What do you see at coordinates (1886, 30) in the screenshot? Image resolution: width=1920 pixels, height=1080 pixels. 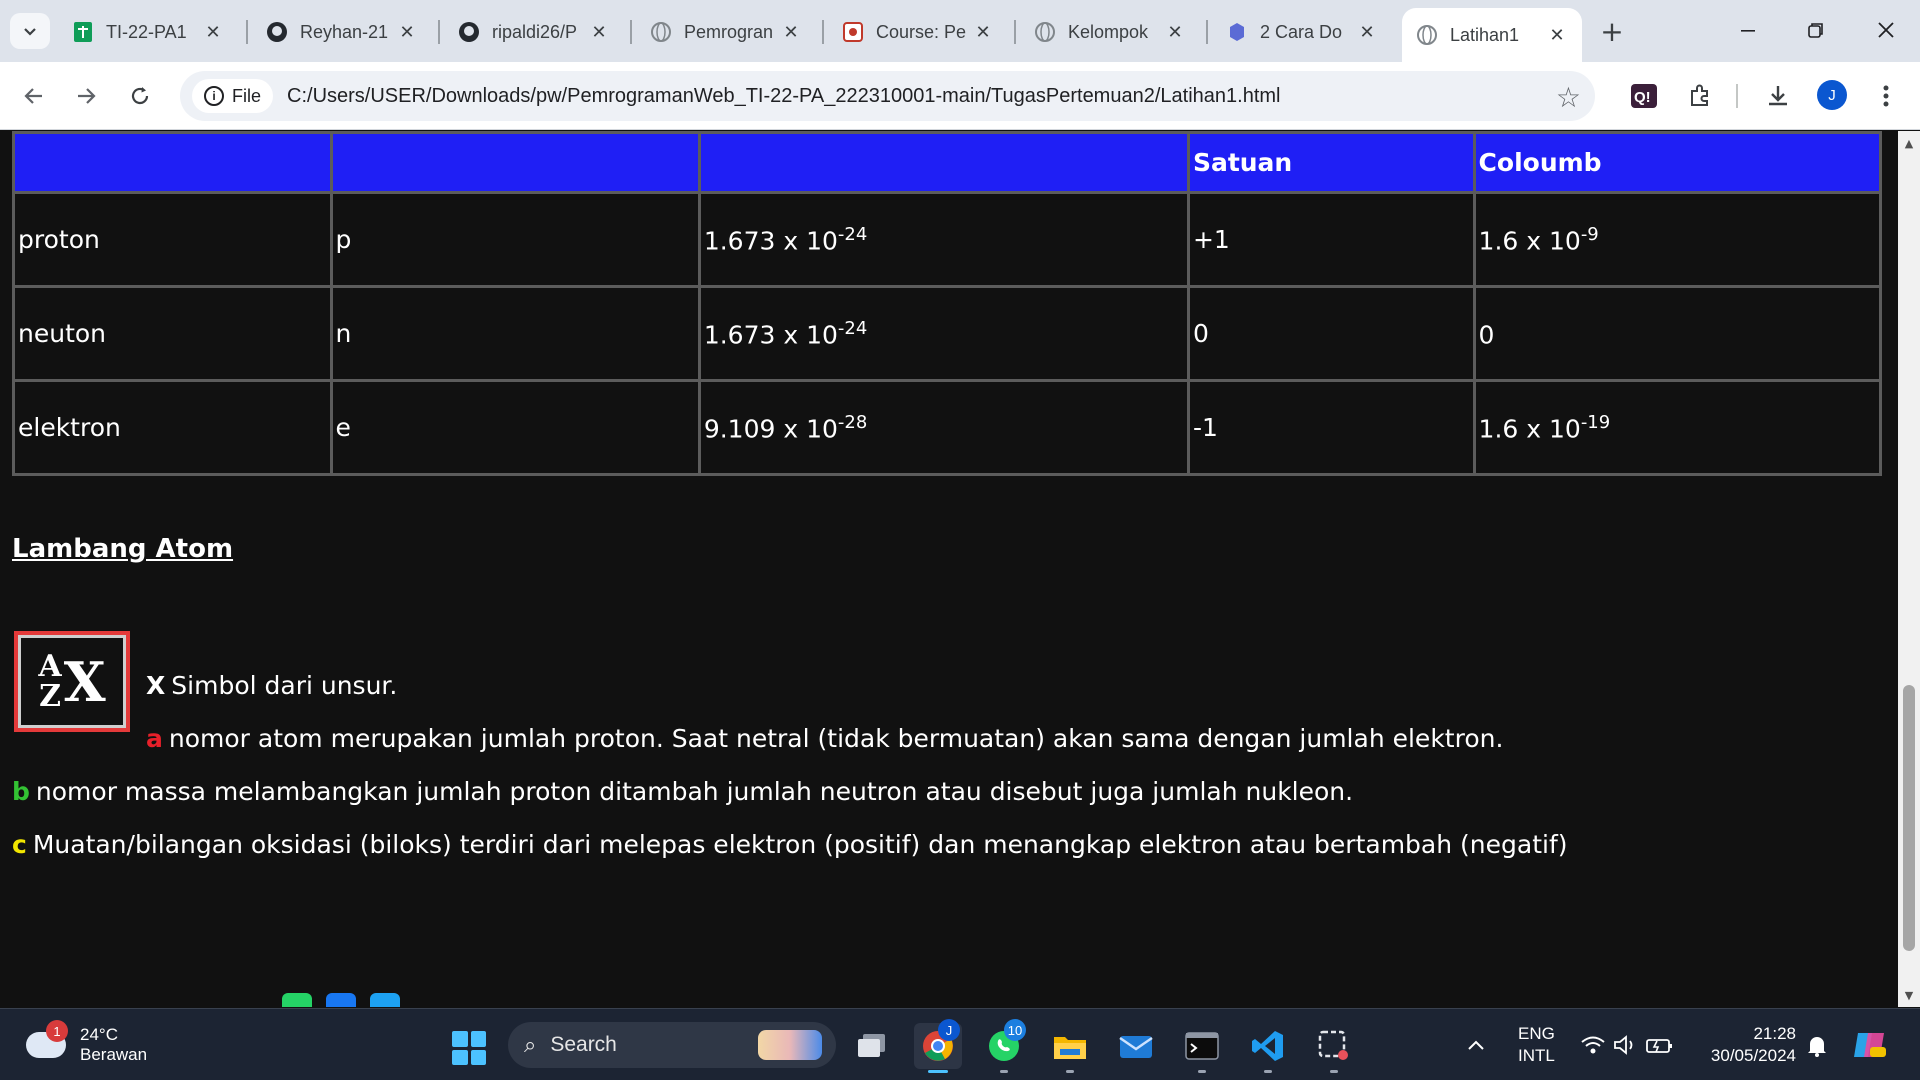 I see `window-close-button` at bounding box center [1886, 30].